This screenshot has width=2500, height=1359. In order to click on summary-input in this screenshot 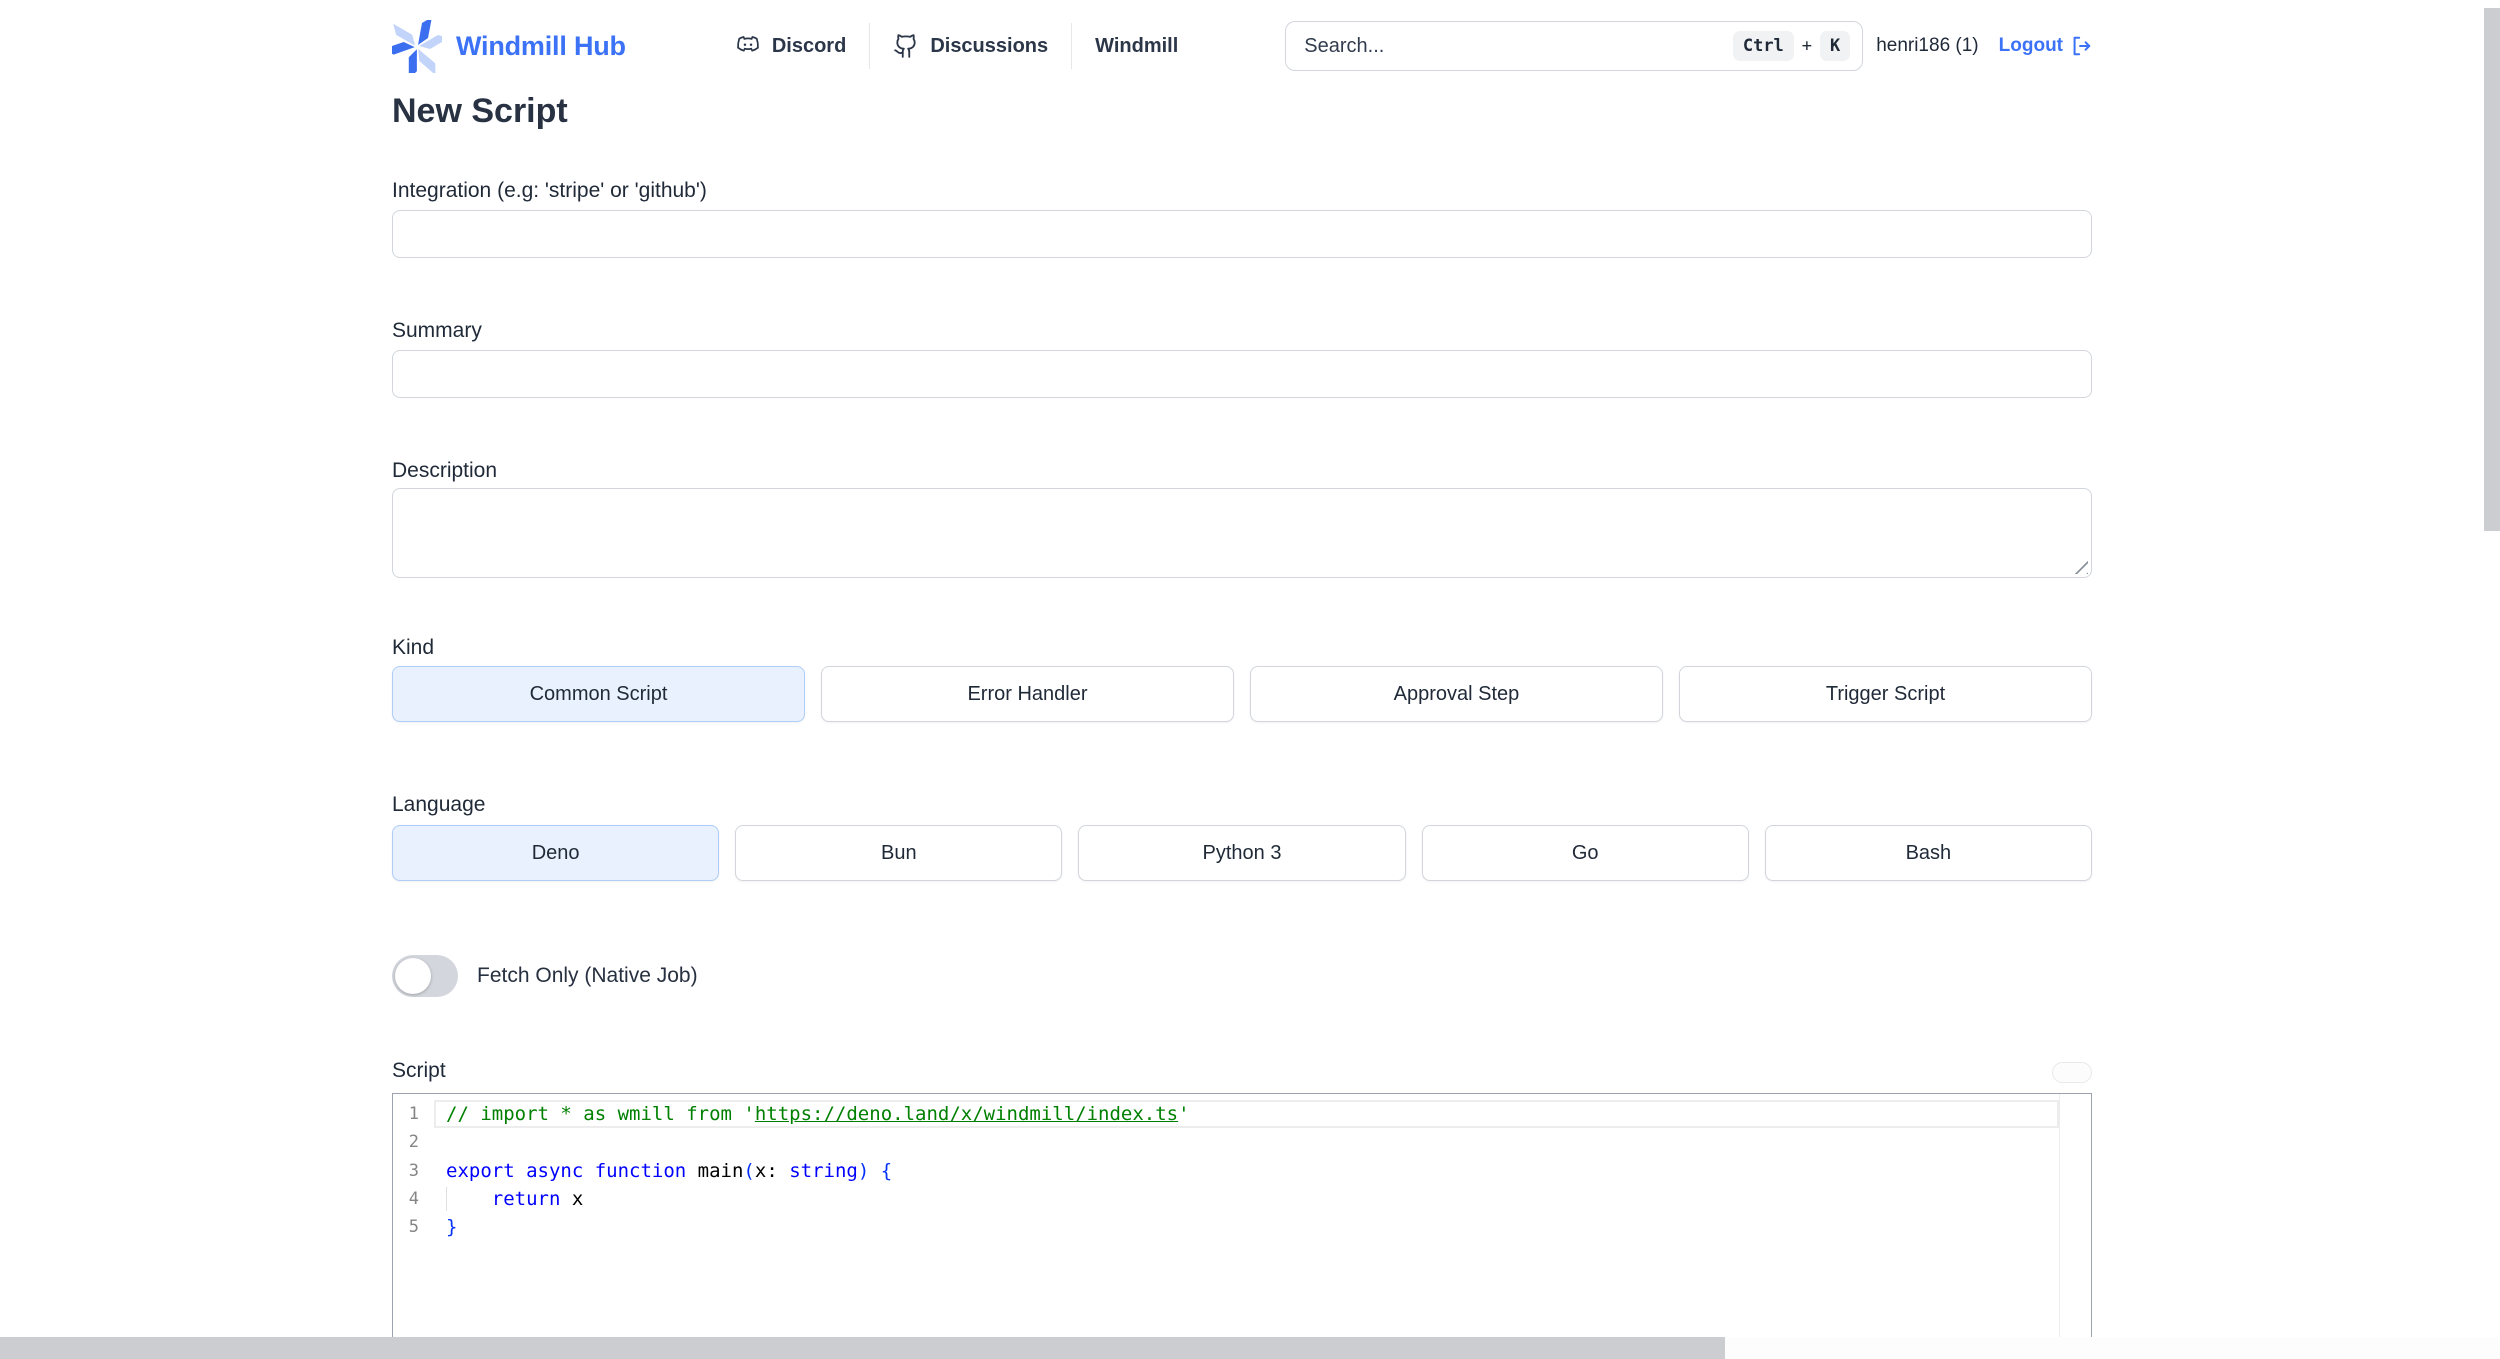, I will do `click(1242, 374)`.